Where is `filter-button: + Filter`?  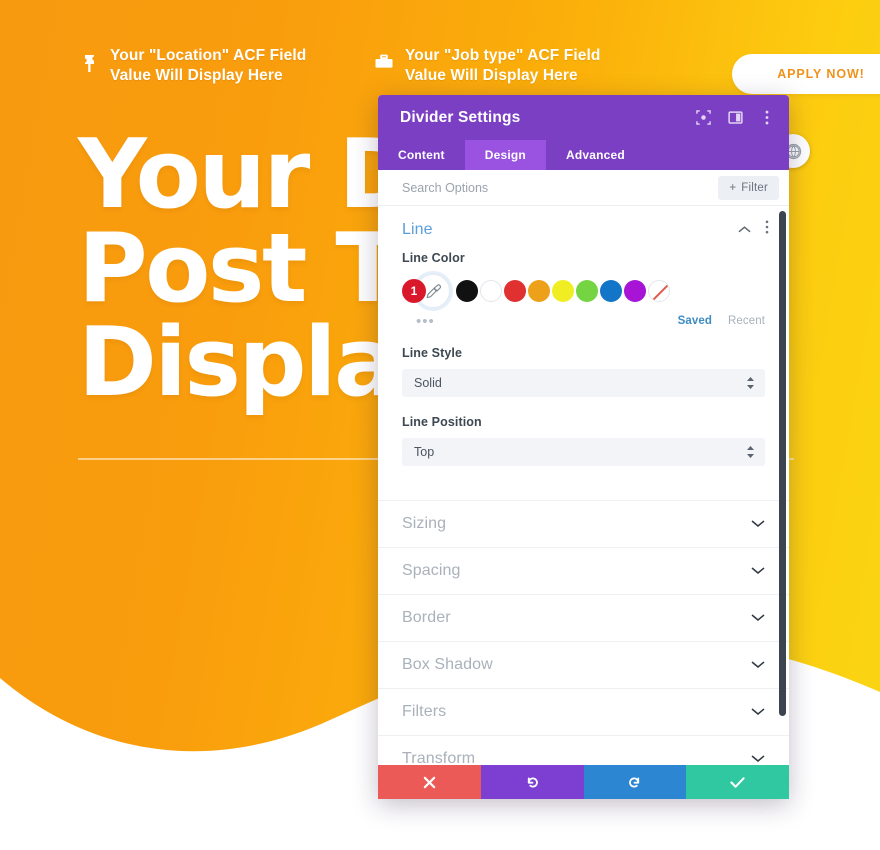 filter-button: + Filter is located at coordinates (748, 187).